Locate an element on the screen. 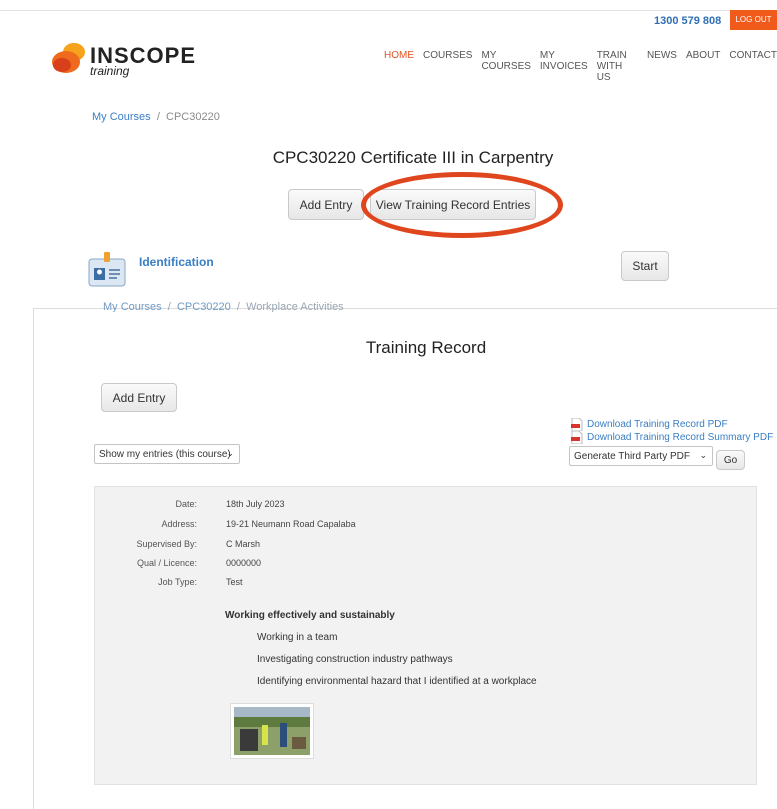 The image size is (777, 809). nav-my-invoices: MY INVOICES is located at coordinates (564, 66).